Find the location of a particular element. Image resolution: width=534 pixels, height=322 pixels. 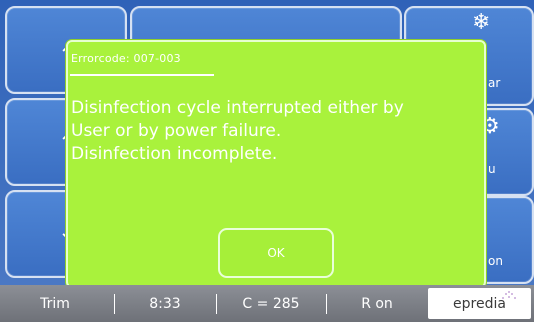

counter-status: C = 285 is located at coordinates (271, 303).